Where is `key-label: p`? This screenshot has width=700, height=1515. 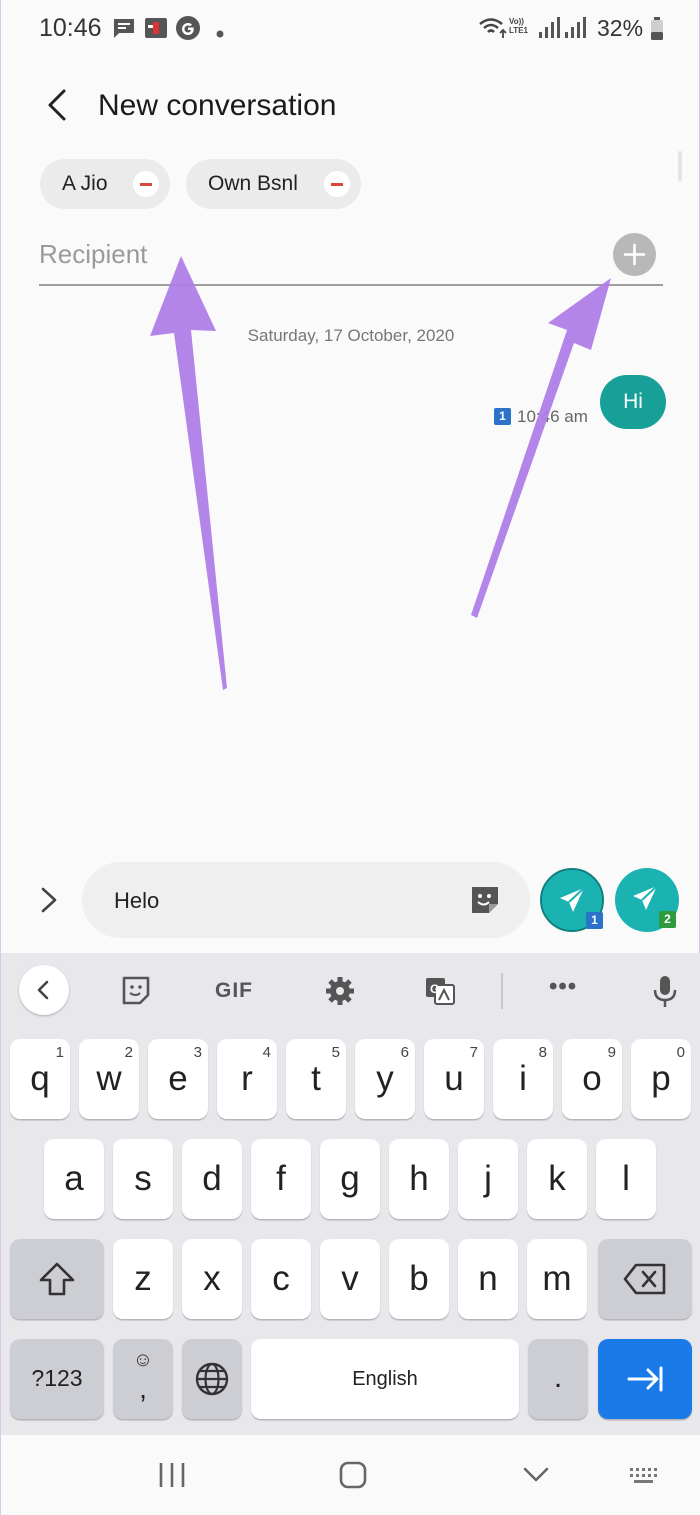
key-label: p is located at coordinates (661, 1078).